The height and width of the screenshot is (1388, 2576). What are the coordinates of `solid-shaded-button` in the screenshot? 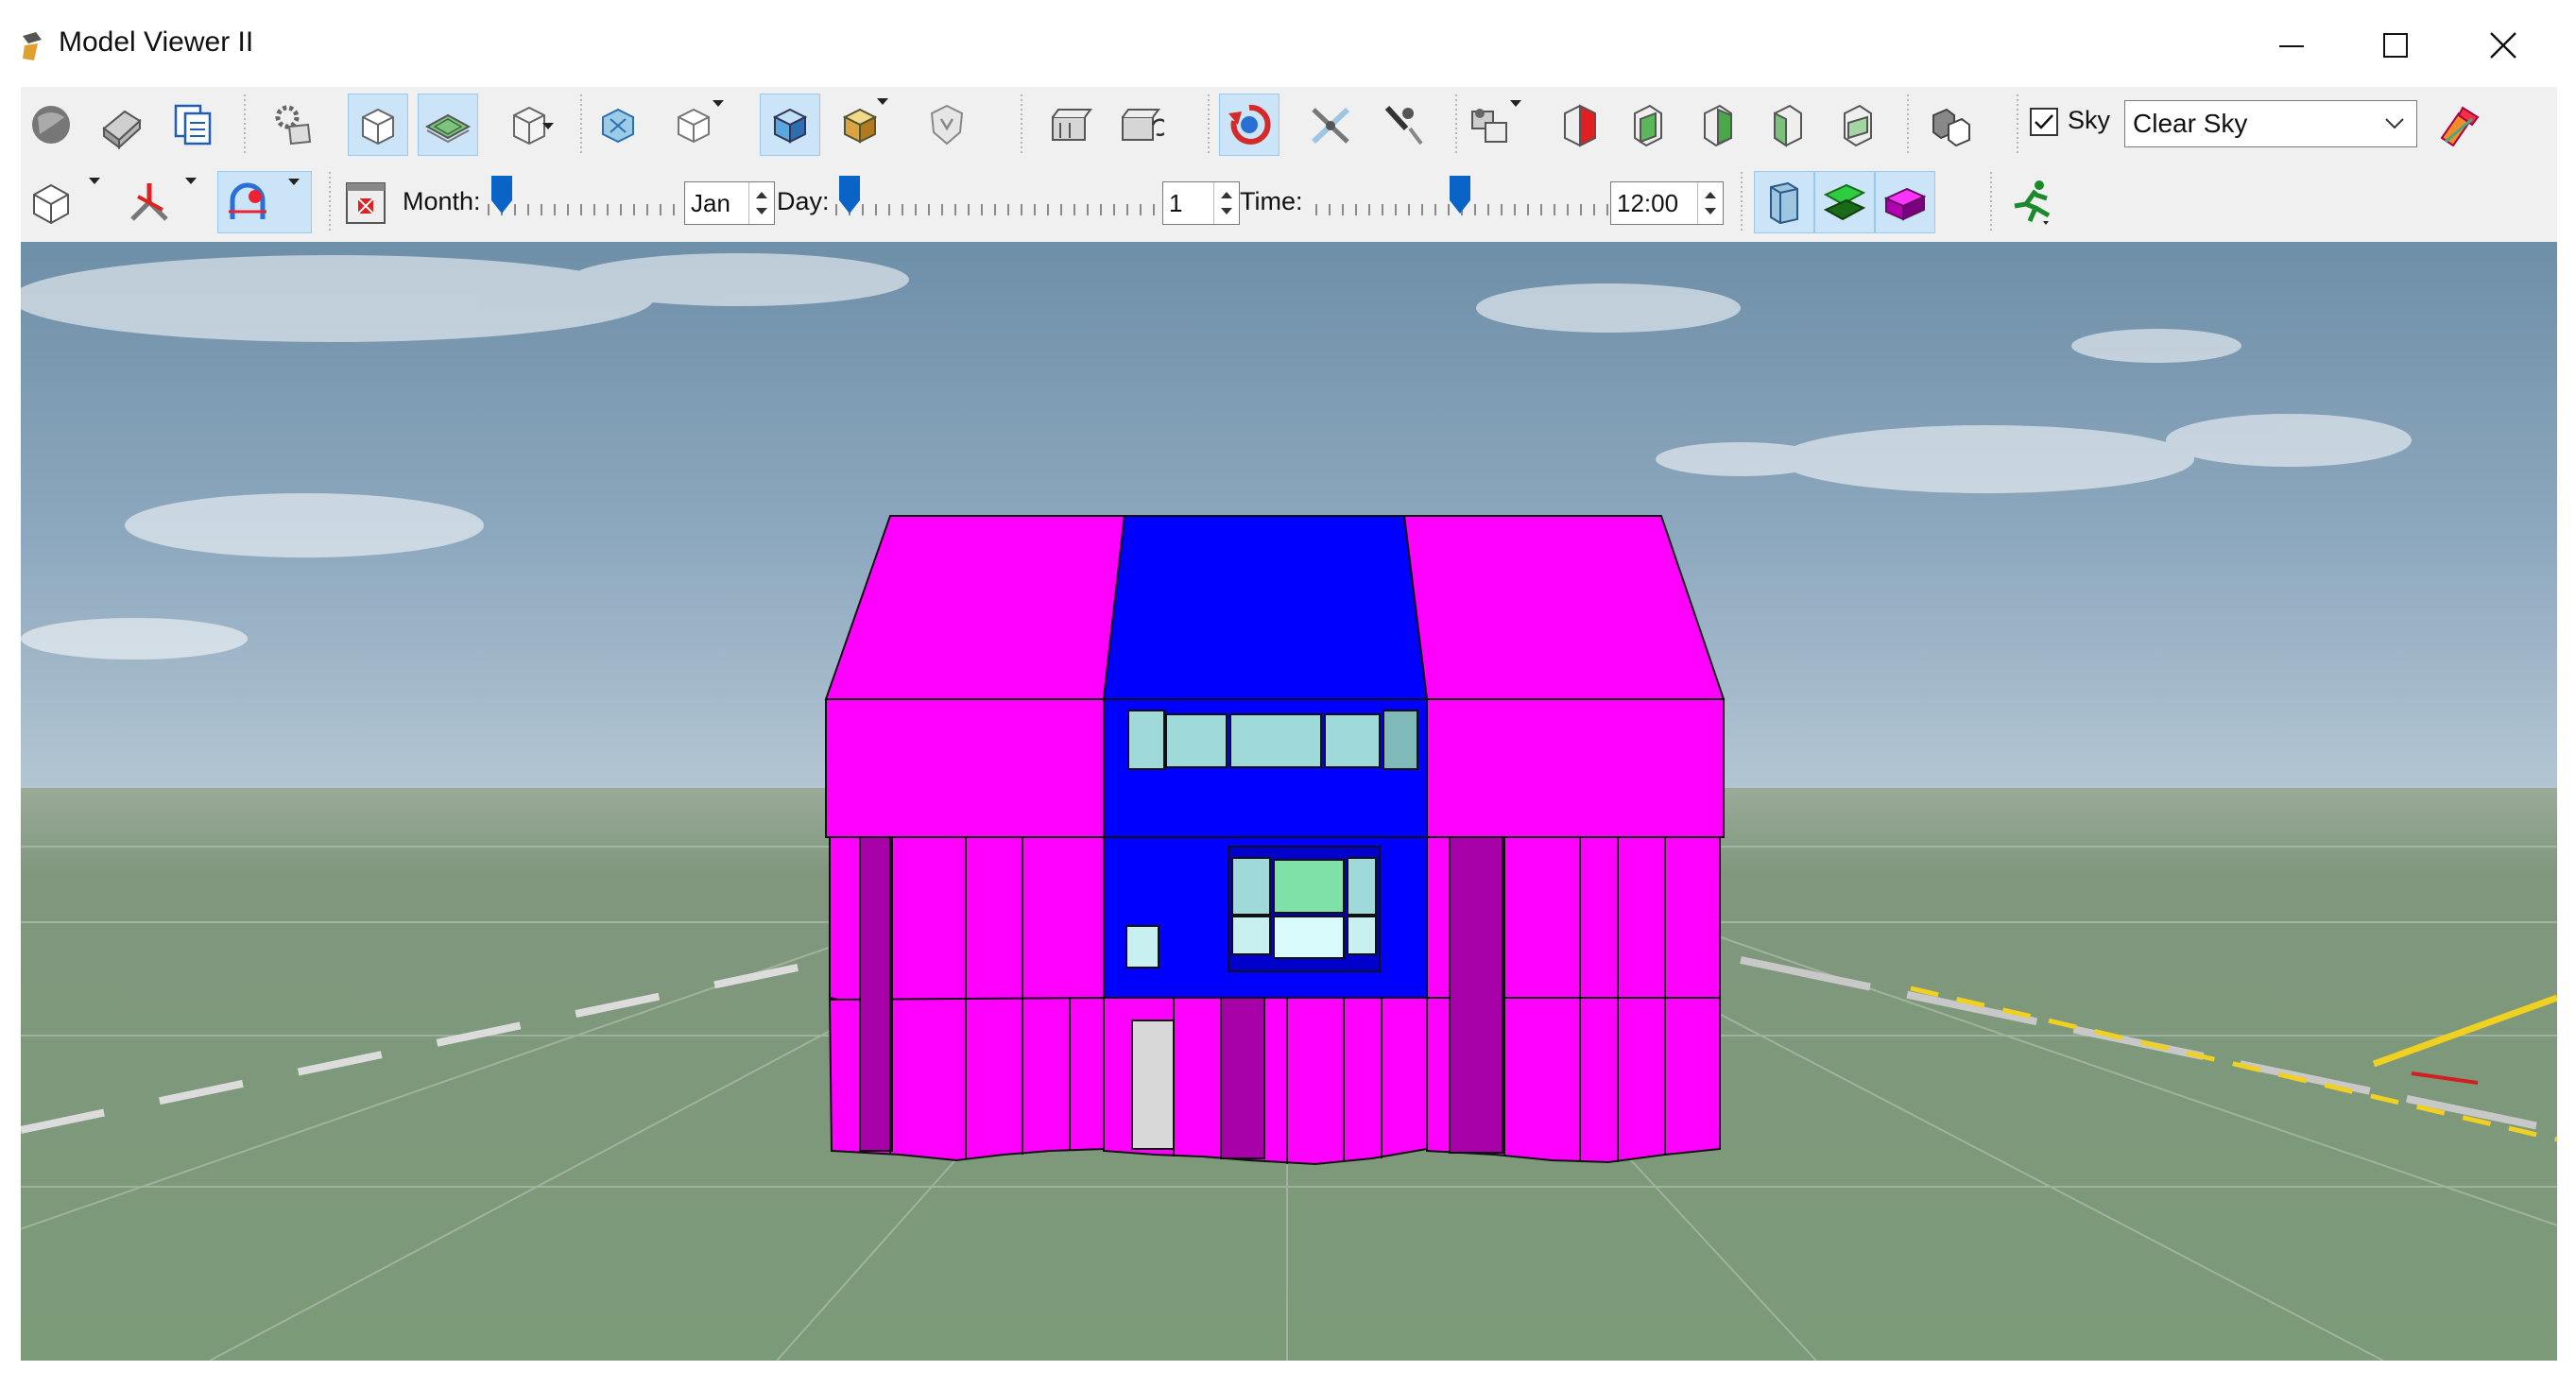 It's located at (790, 125).